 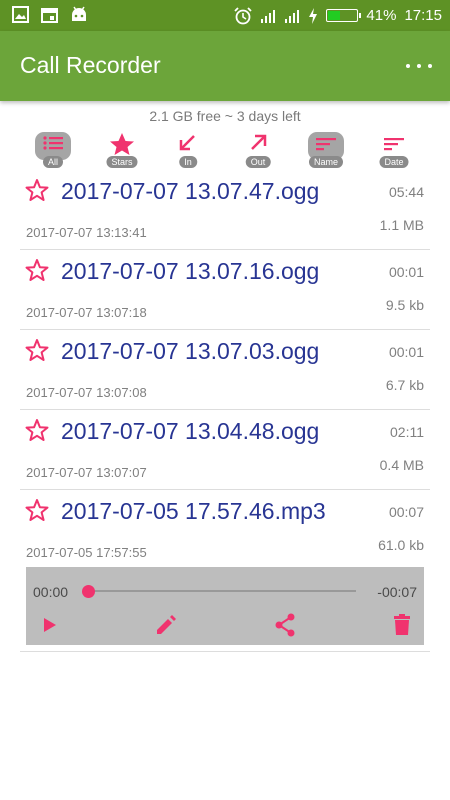 I want to click on recording-date: 2017-07-07 13:07:07, so click(x=86, y=472).